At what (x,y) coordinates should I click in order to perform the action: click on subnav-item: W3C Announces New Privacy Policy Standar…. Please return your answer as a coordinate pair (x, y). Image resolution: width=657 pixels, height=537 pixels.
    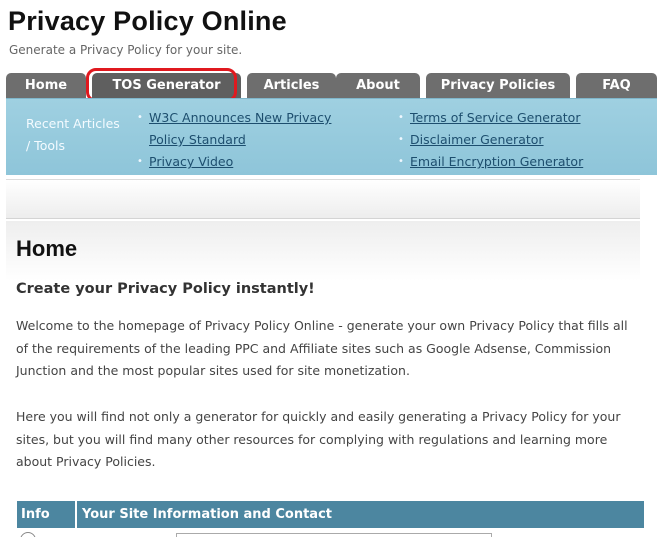
    Looking at the image, I should click on (252, 129).